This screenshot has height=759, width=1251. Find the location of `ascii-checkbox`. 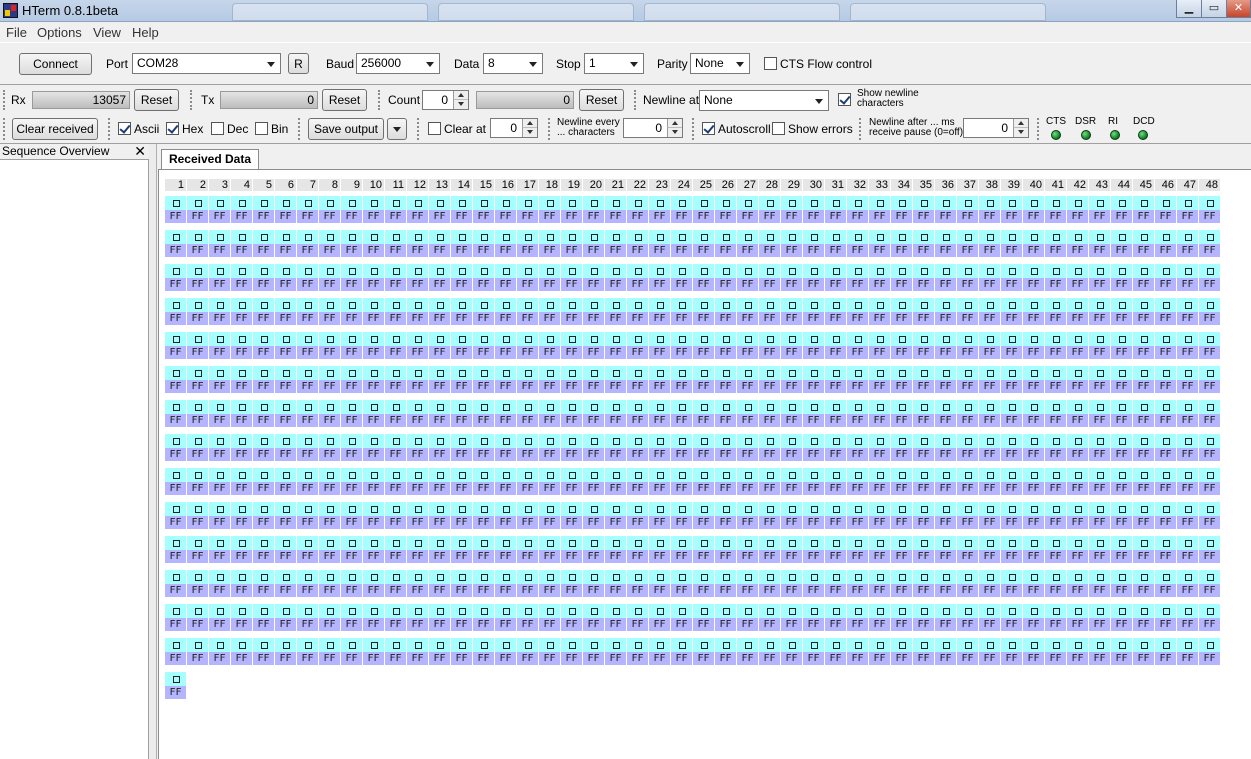

ascii-checkbox is located at coordinates (124, 128).